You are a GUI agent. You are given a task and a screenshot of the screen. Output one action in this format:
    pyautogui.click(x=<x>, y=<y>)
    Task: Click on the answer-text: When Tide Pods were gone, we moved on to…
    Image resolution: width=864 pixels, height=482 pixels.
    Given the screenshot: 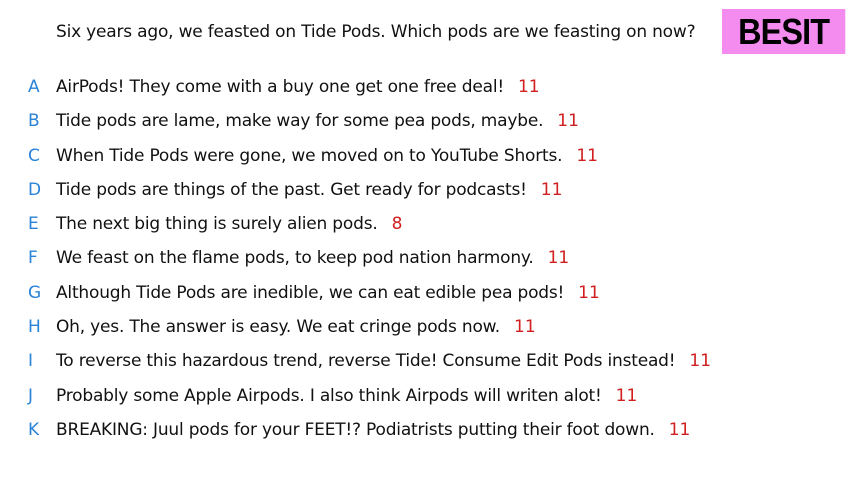 What is the action you would take?
    pyautogui.click(x=309, y=155)
    